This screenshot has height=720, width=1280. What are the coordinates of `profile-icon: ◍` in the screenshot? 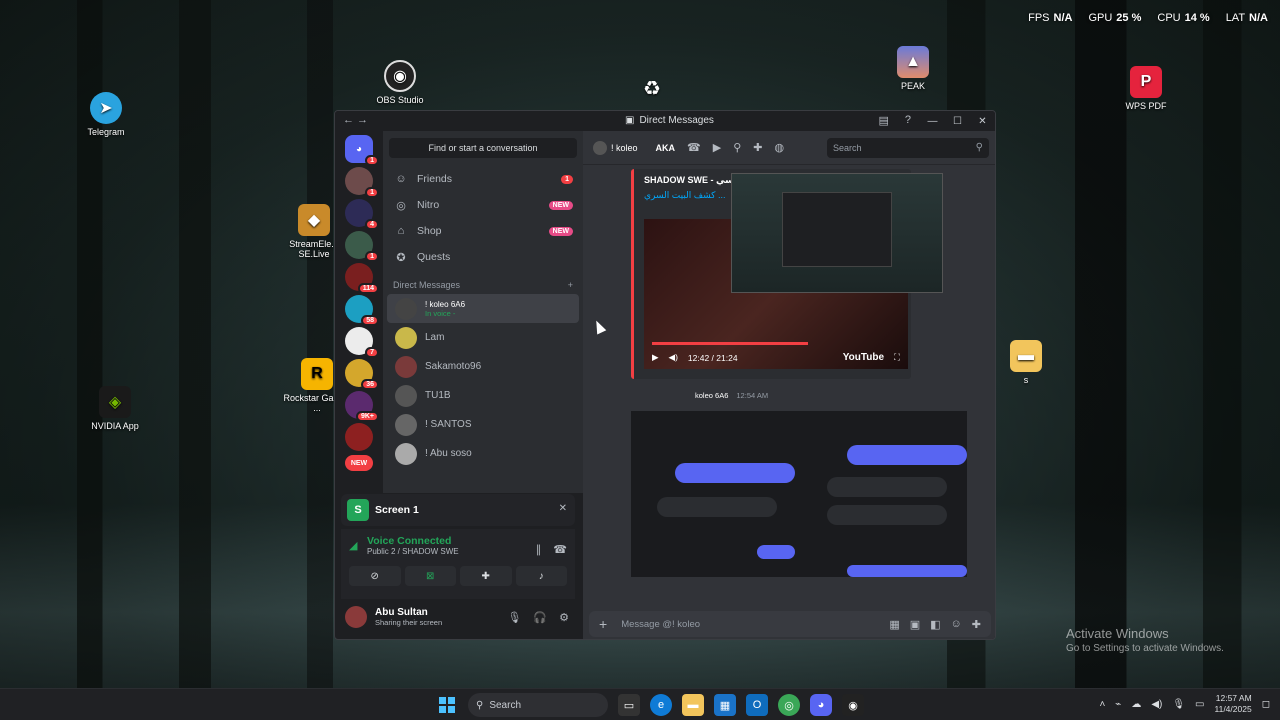 It's located at (779, 147).